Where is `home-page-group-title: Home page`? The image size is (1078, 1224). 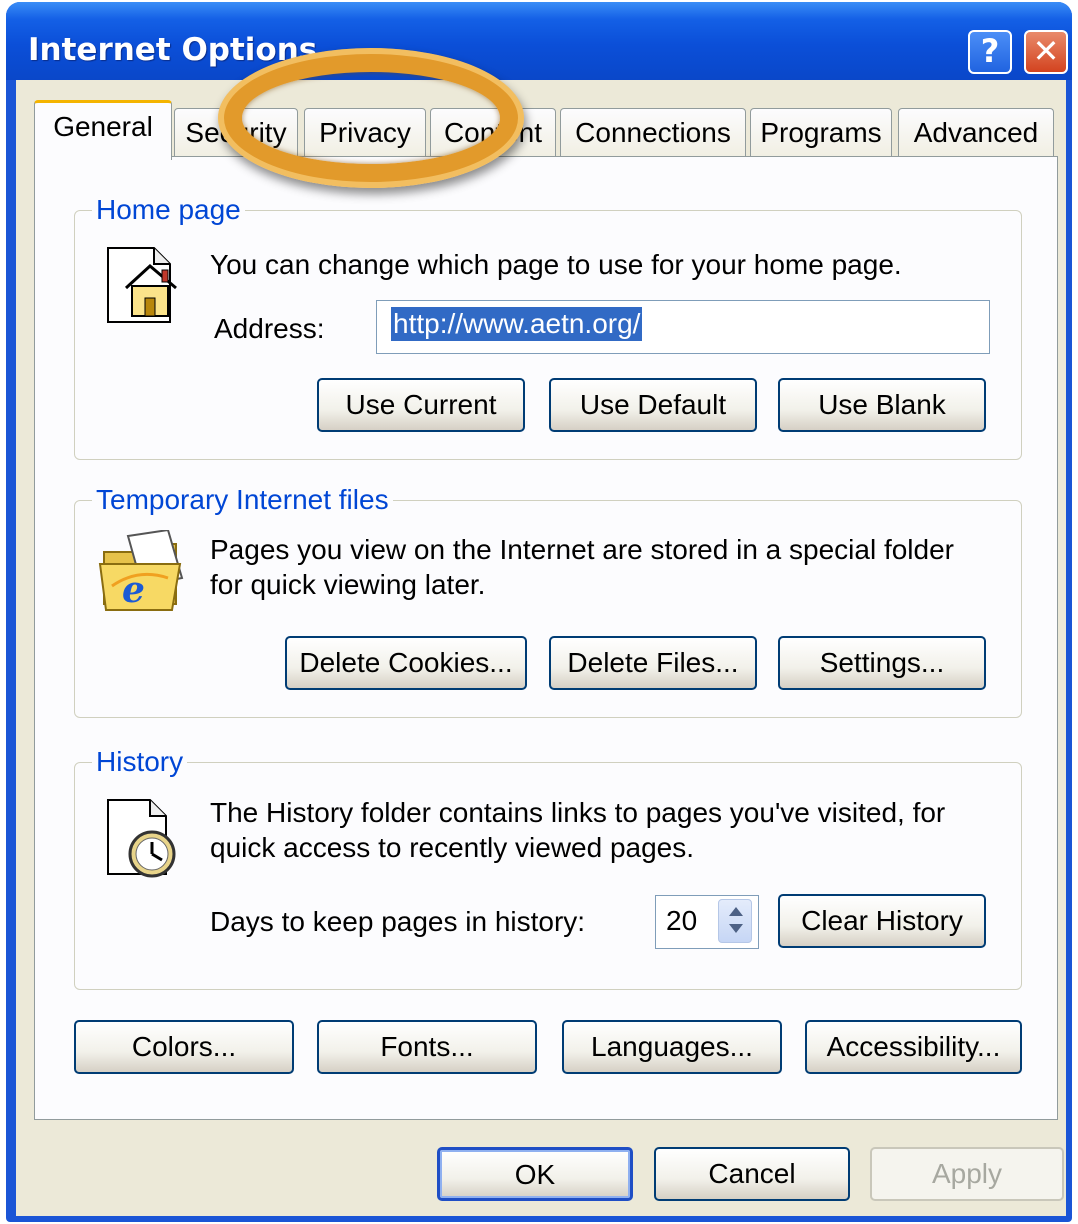
home-page-group-title: Home page is located at coordinates (168, 210).